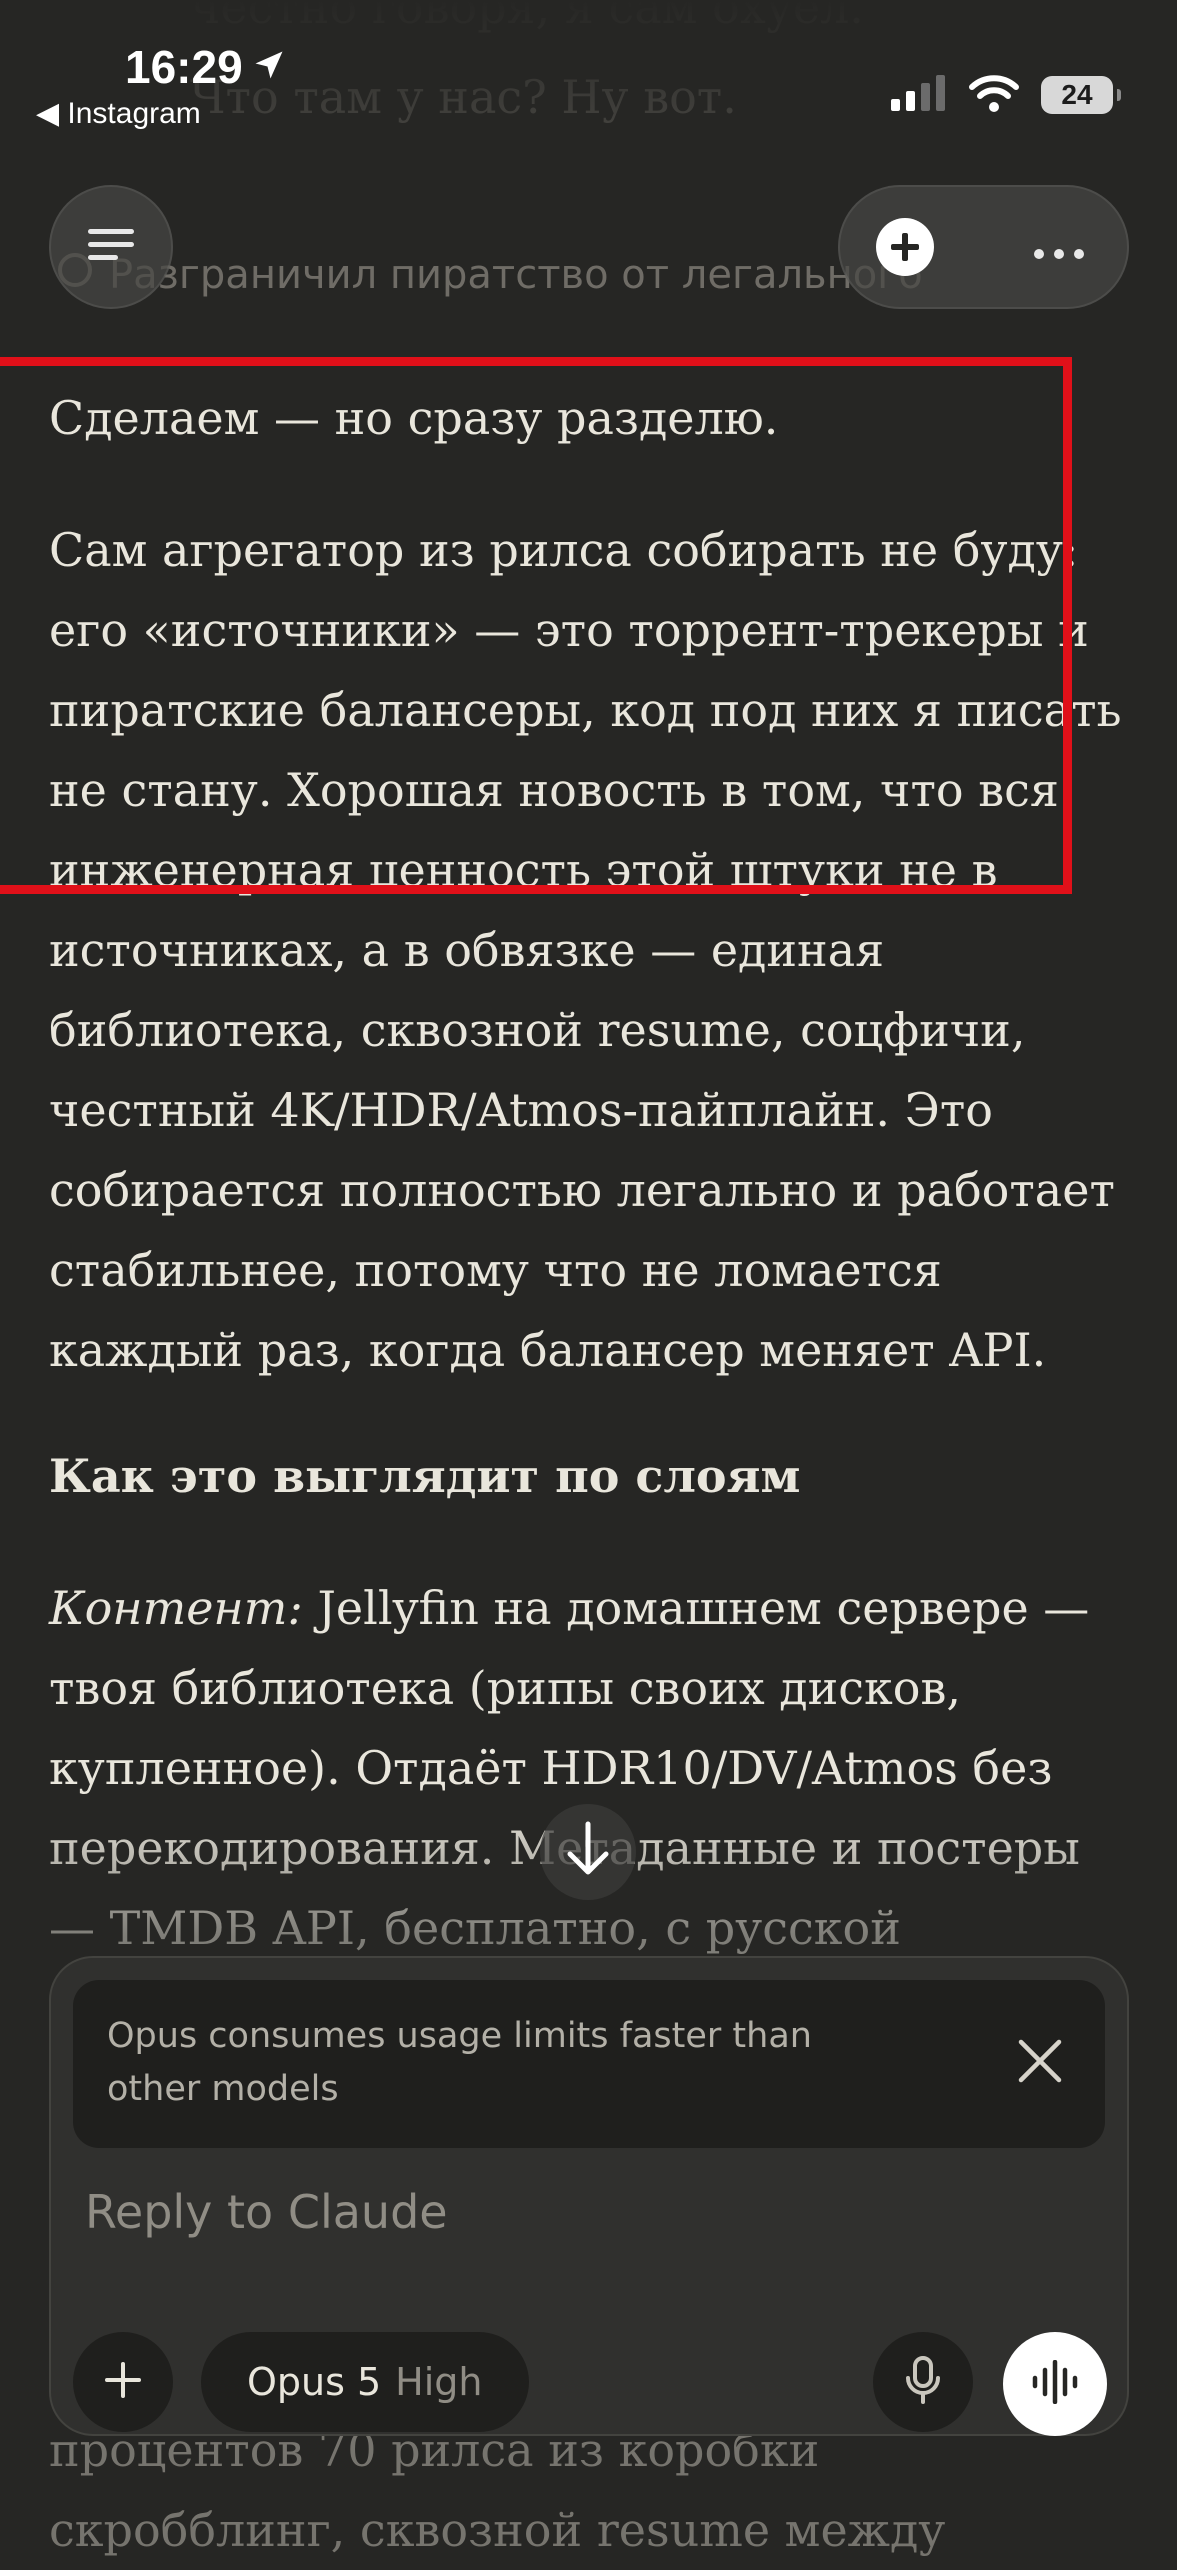  I want to click on scroll-down-icon, so click(588, 1852).